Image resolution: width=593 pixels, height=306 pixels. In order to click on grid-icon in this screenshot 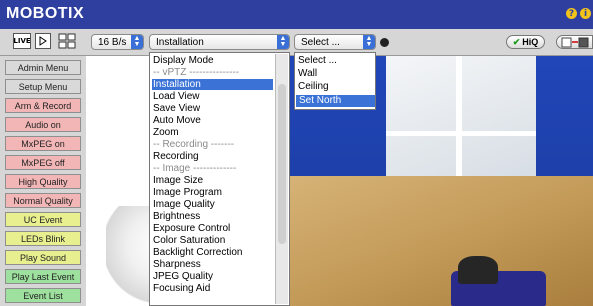, I will do `click(67, 41)`.